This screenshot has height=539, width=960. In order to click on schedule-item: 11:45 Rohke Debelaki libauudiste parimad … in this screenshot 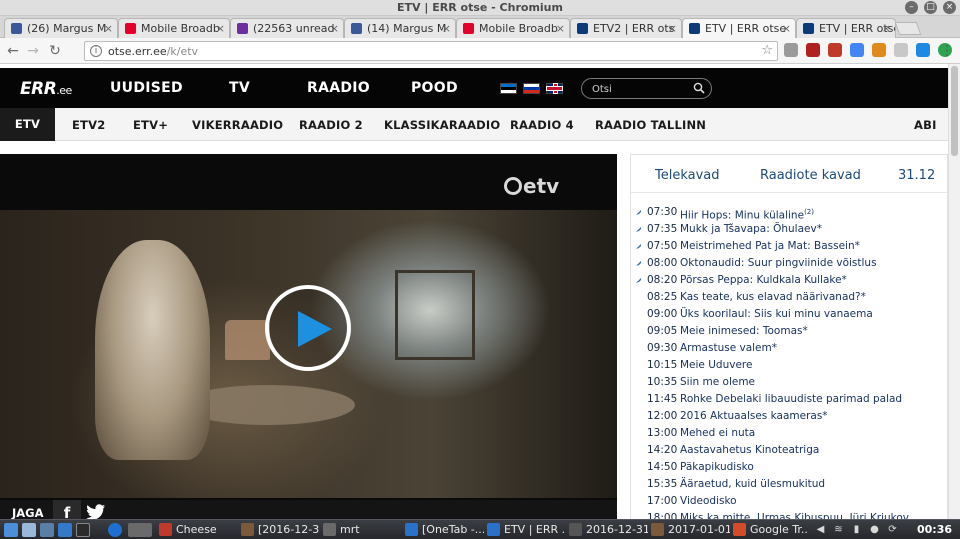, I will do `click(789, 399)`.